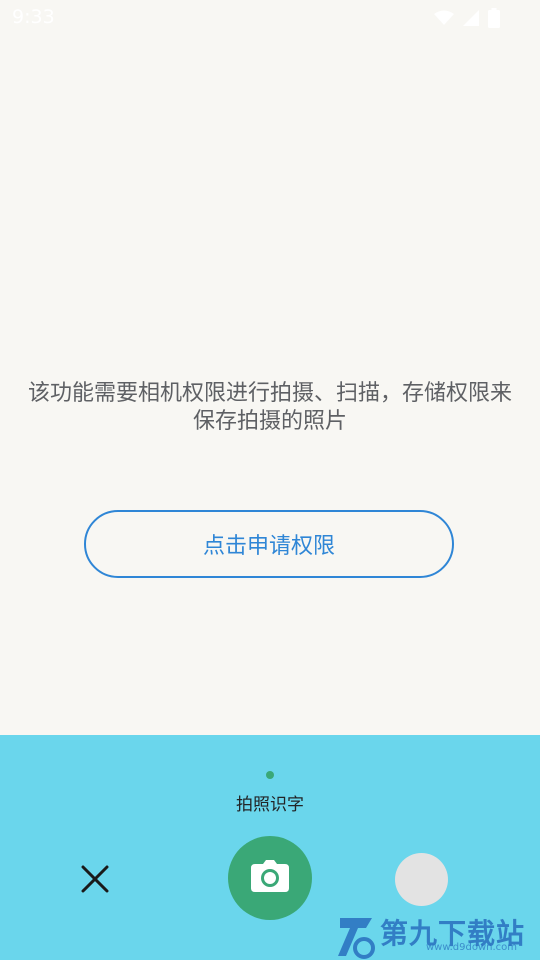 The height and width of the screenshot is (960, 540). I want to click on status-bar: 9:33, so click(270, 18).